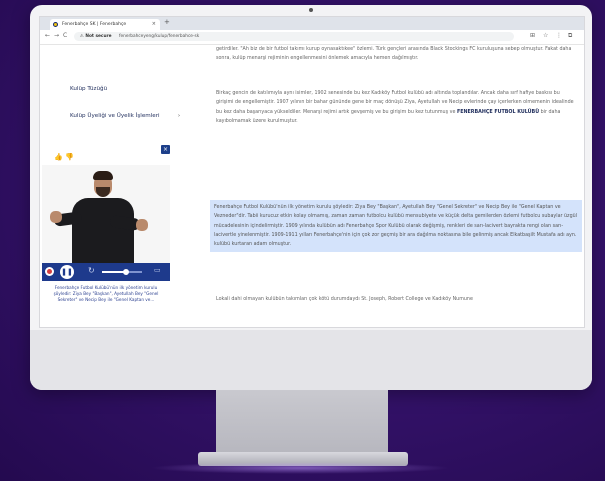 The image size is (605, 481). I want to click on sidebar-item-kulup-uyeligi: Kulüp Üyeliği ve Üyelik İşlemleri, so click(115, 116).